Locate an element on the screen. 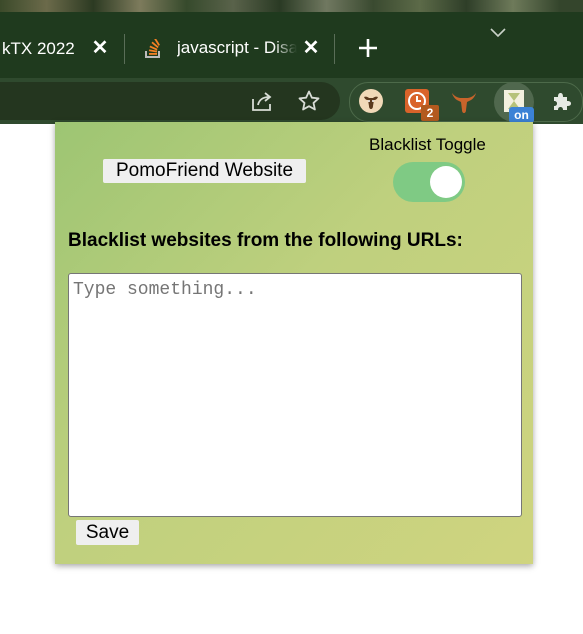  stackoverflow-icon is located at coordinates (152, 48).